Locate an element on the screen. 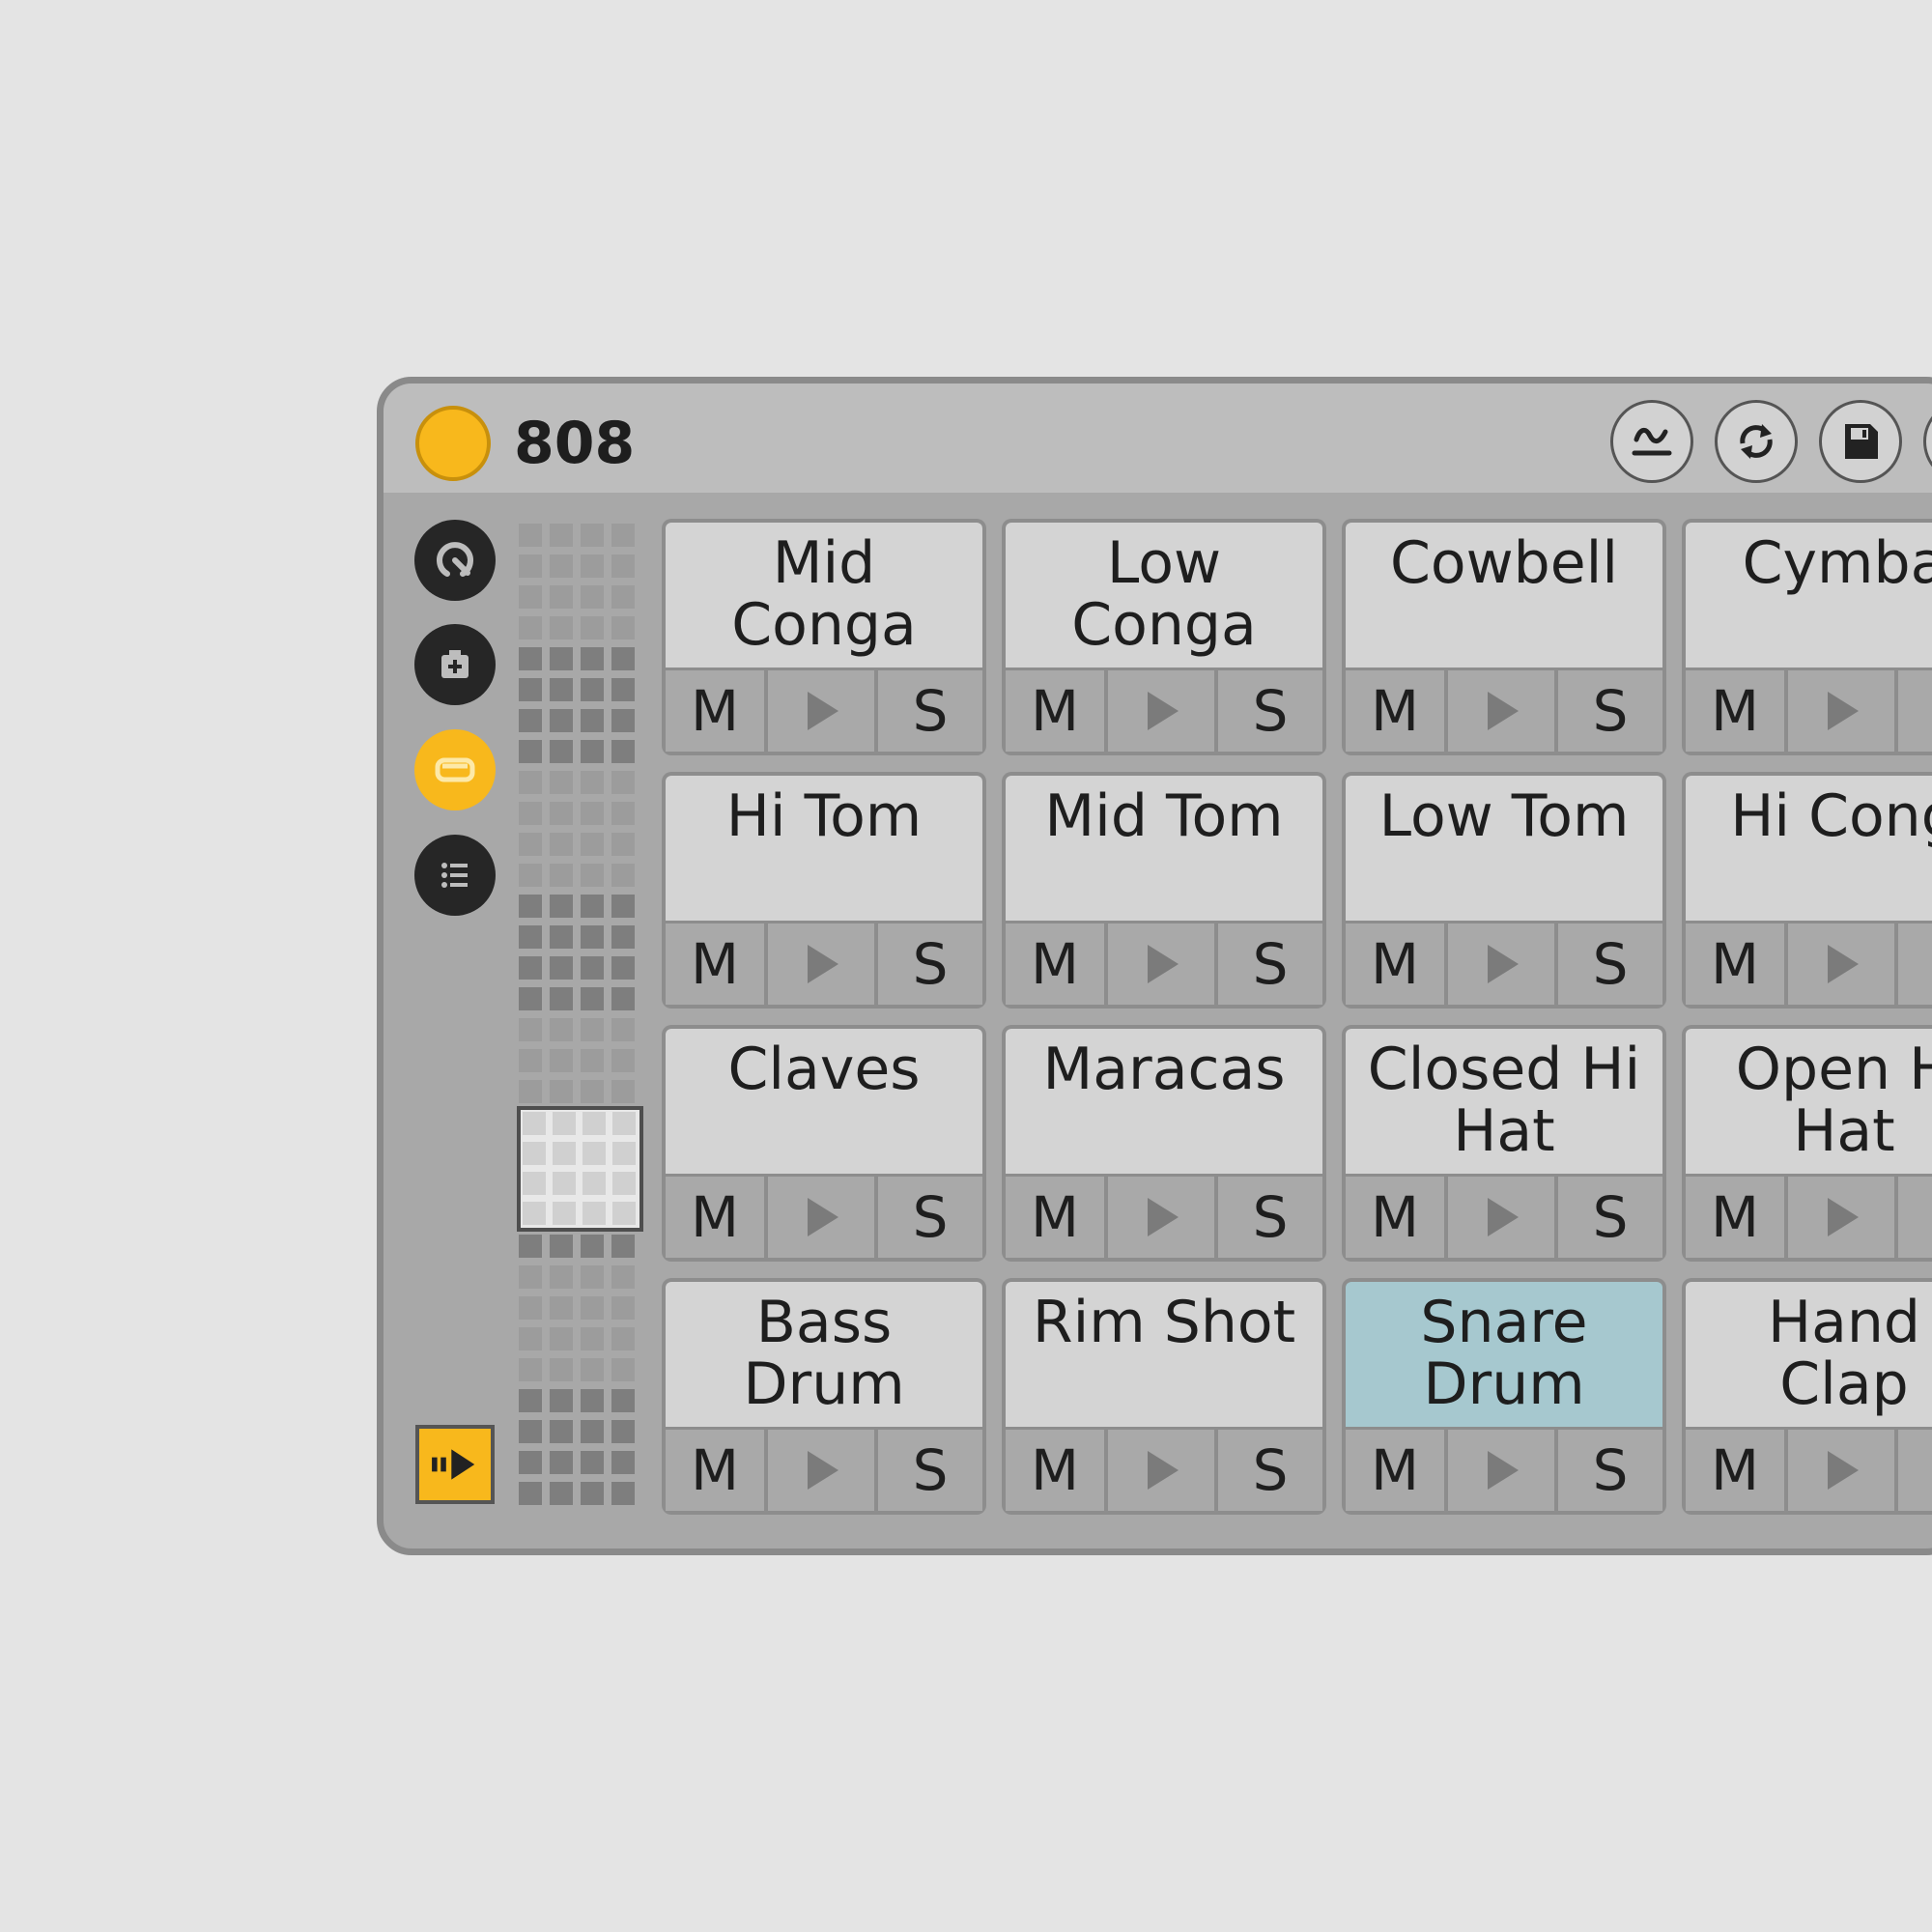 This screenshot has width=1932, height=1932. extra-header-button is located at coordinates (1927, 441).